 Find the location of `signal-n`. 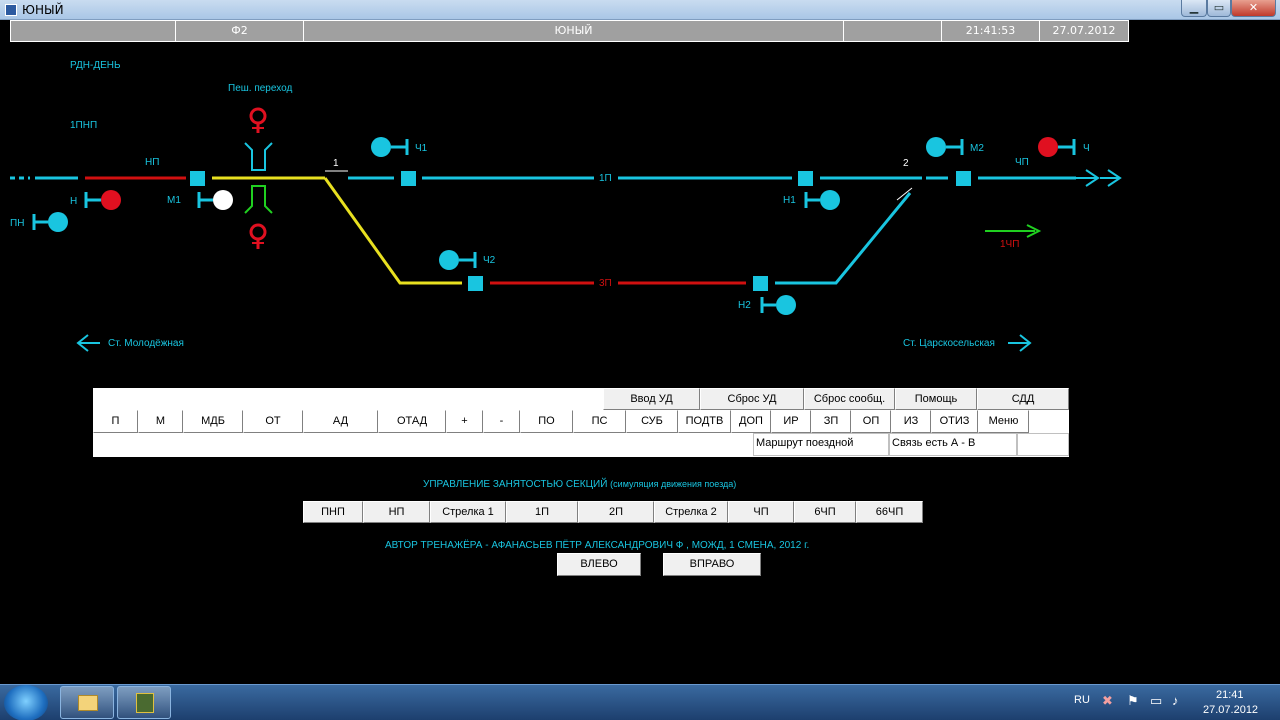

signal-n is located at coordinates (102, 200).